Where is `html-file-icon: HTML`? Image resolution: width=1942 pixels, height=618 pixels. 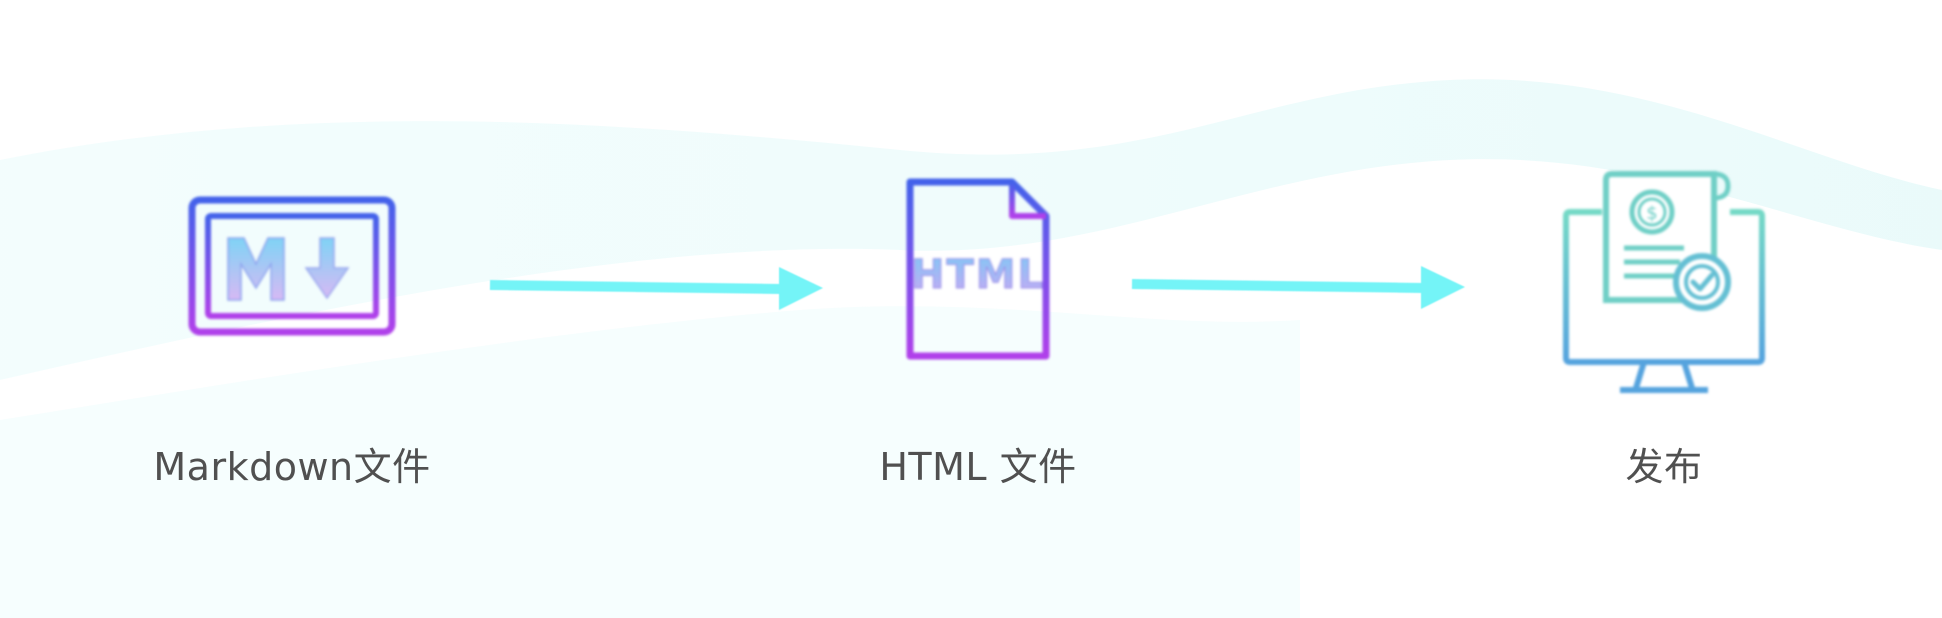
html-file-icon: HTML is located at coordinates (978, 269).